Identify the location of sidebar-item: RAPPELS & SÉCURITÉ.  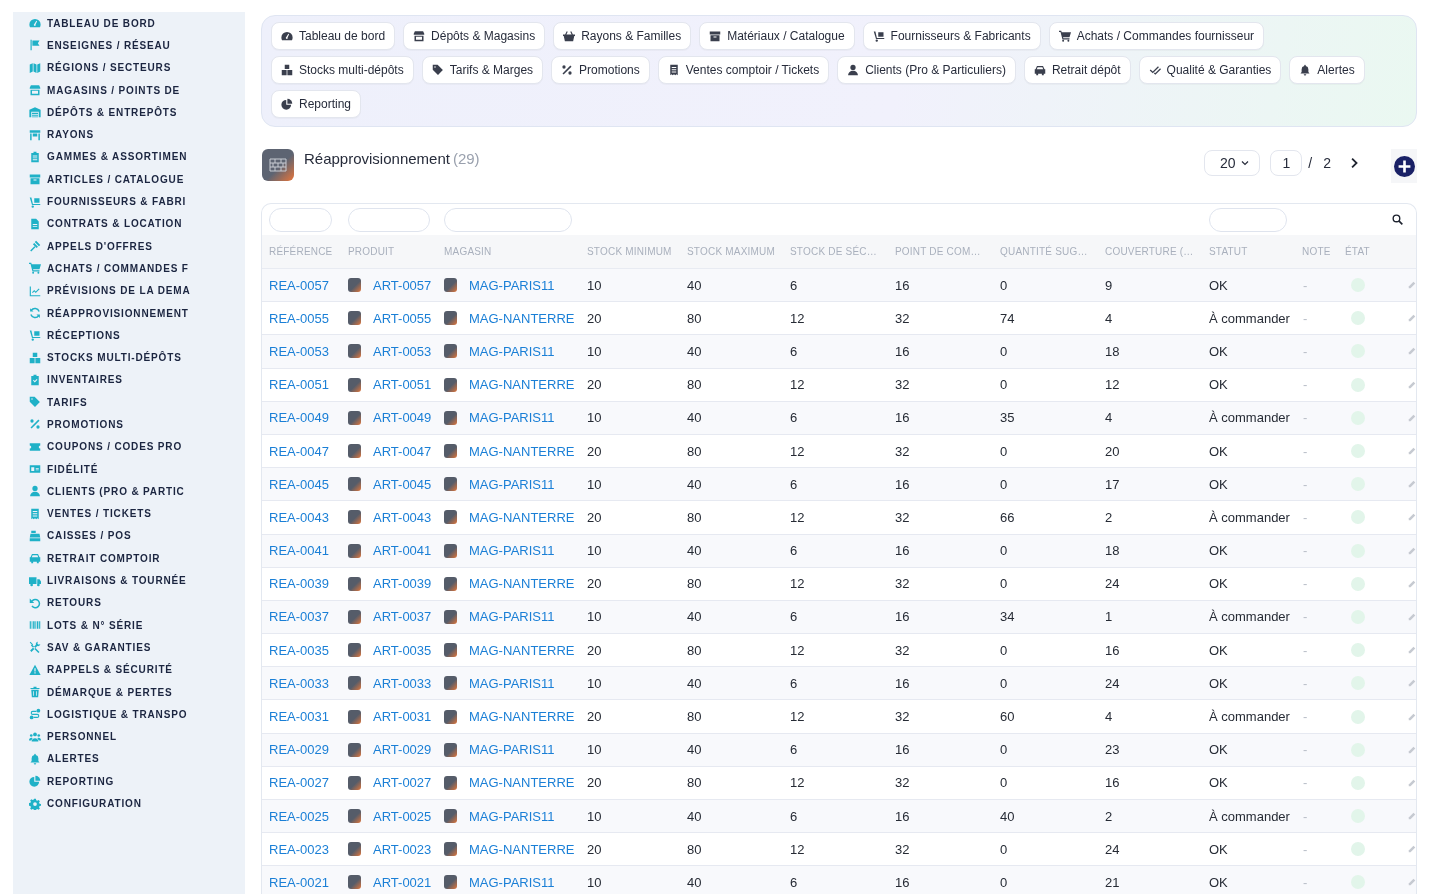
(95, 669).